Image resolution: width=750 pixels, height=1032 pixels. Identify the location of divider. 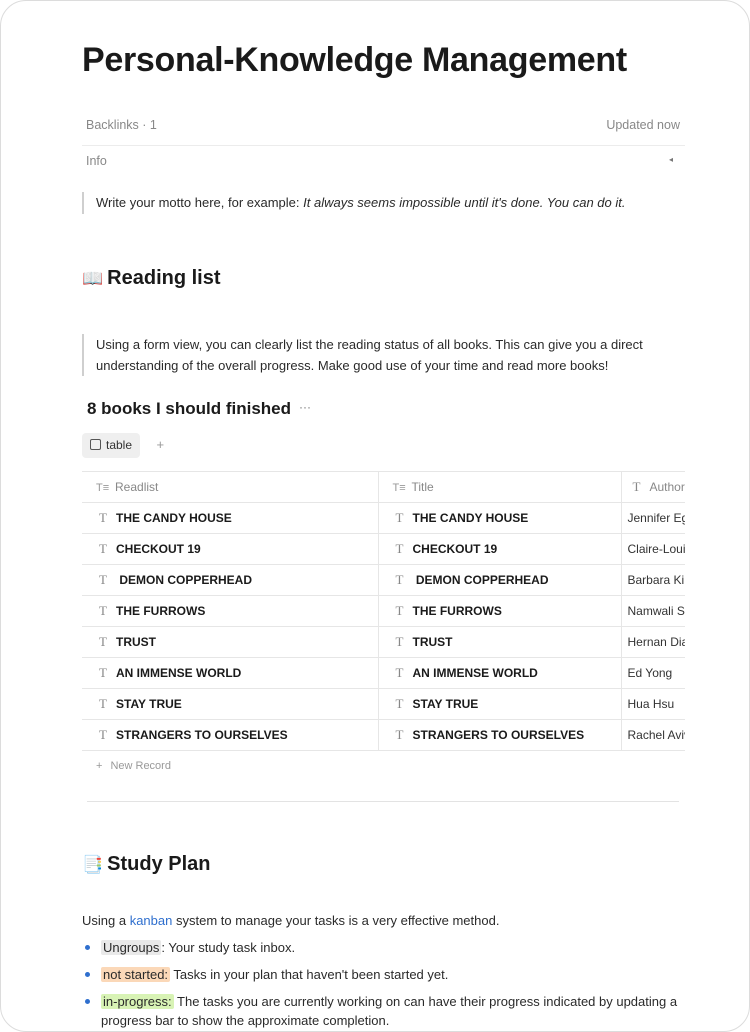
(383, 801).